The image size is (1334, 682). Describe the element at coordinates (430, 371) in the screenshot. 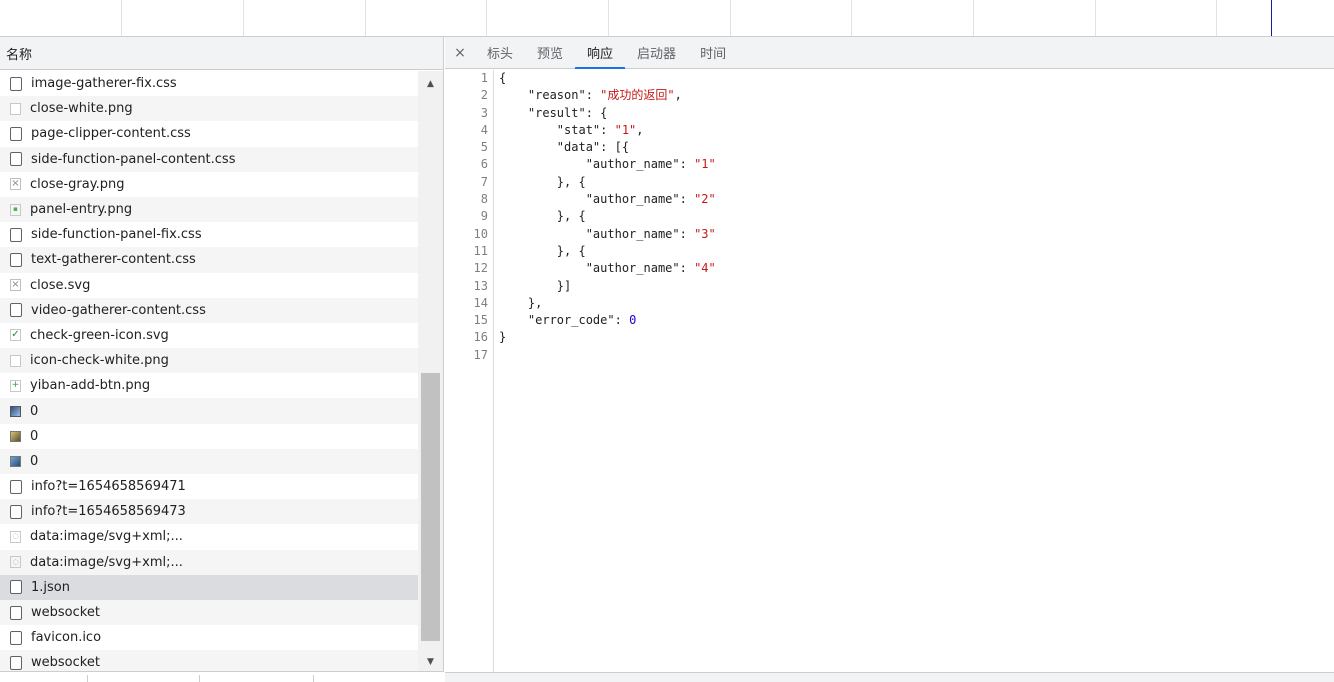

I see `request-list-scrollbar: ▲ ▼` at that location.